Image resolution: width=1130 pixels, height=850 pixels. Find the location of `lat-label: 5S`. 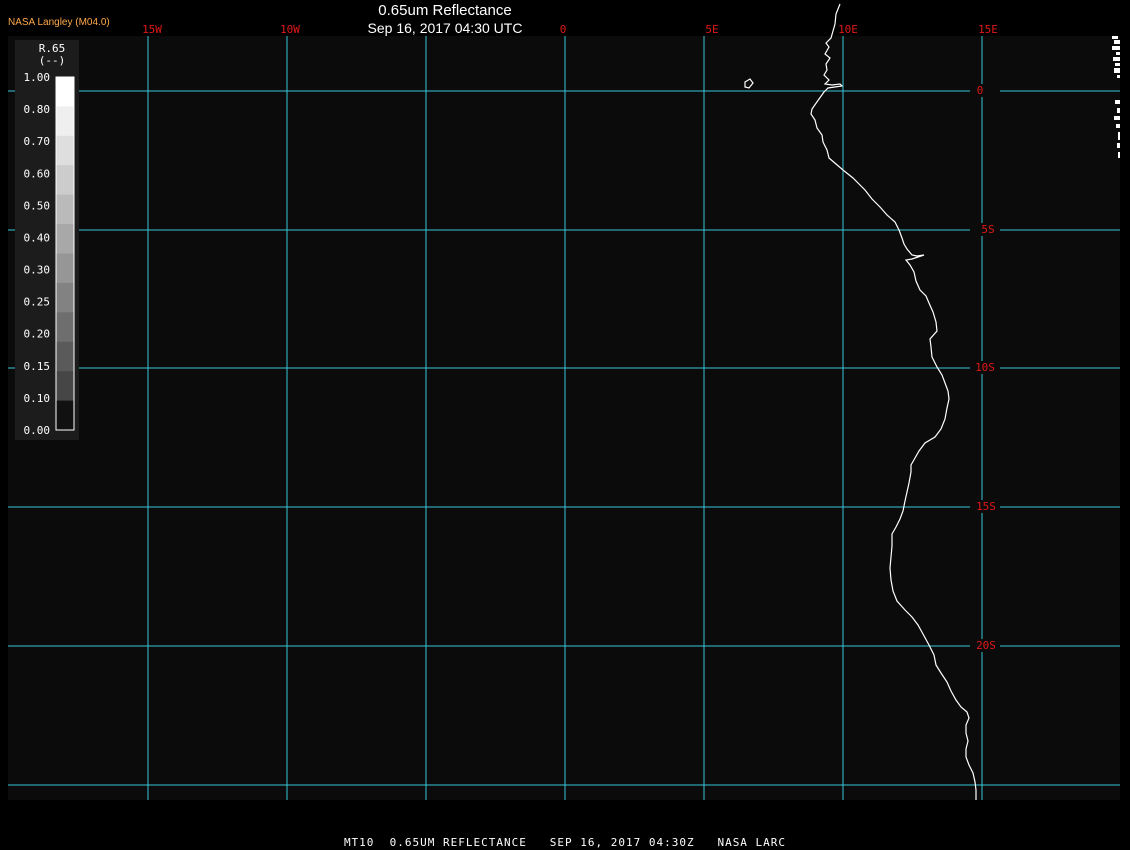

lat-label: 5S is located at coordinates (987, 229).